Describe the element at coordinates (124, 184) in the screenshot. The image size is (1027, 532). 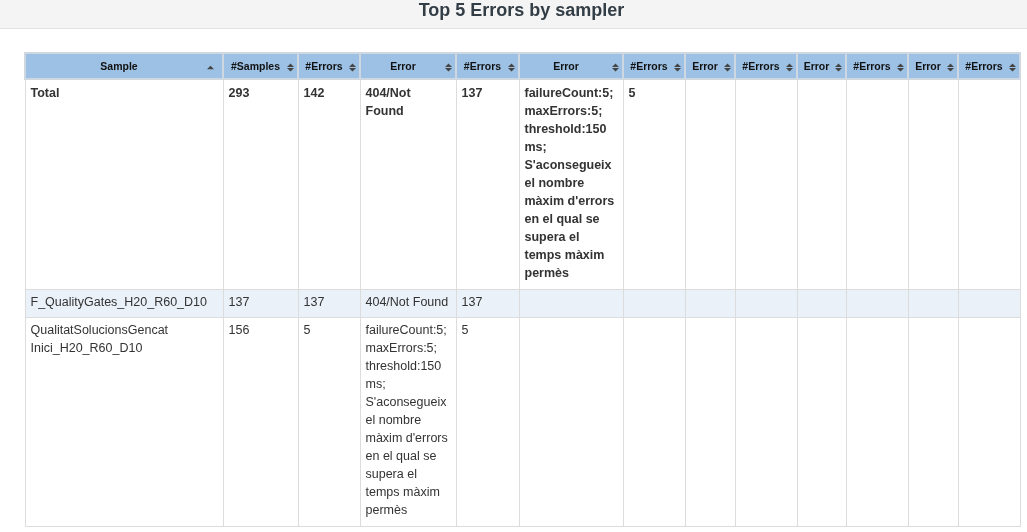
I see `table-cell: Total` at that location.